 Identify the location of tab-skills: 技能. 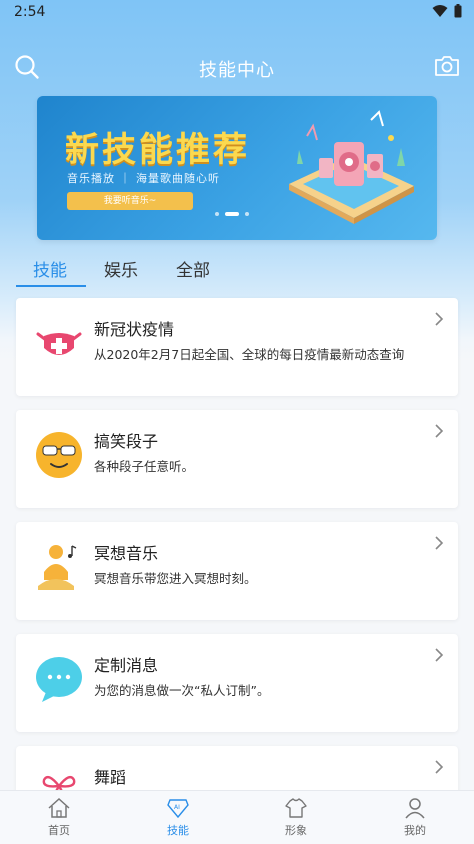
(50, 268).